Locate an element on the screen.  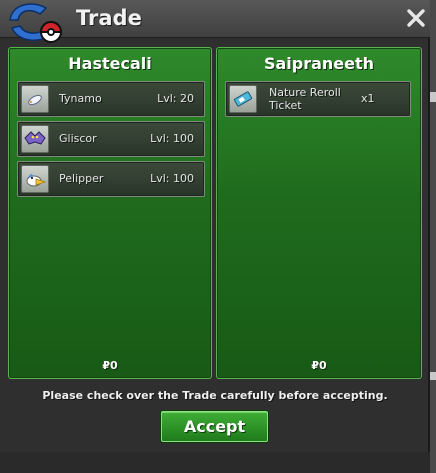
money-amount-left: ₽0 is located at coordinates (110, 365).